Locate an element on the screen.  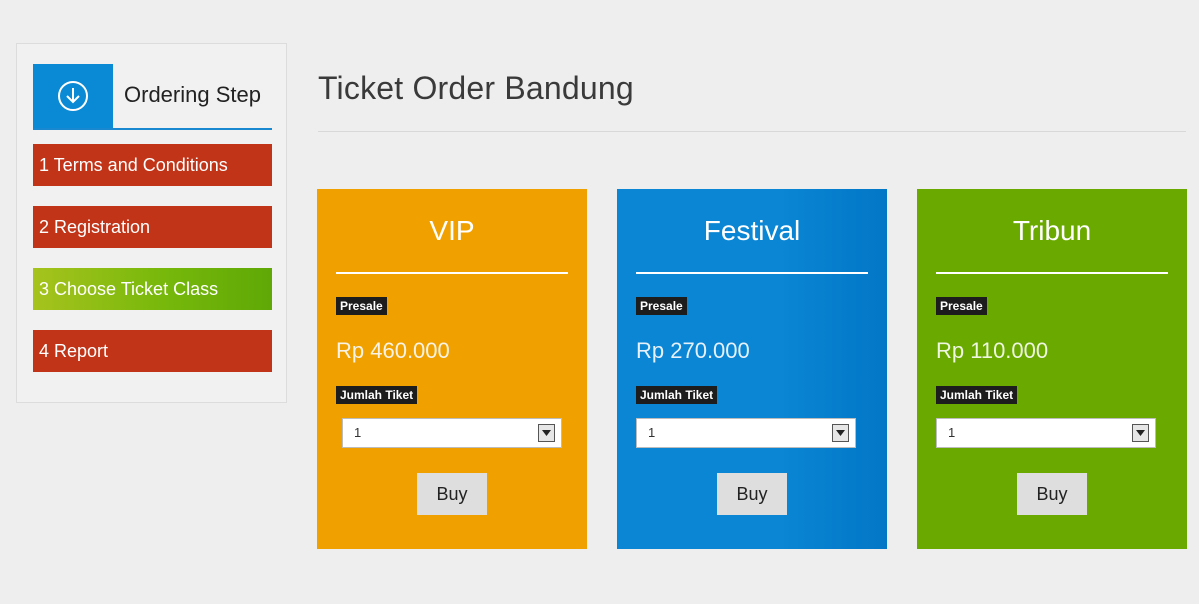
step-terms-and-conditions: 1 Terms and Conditions is located at coordinates (152, 165).